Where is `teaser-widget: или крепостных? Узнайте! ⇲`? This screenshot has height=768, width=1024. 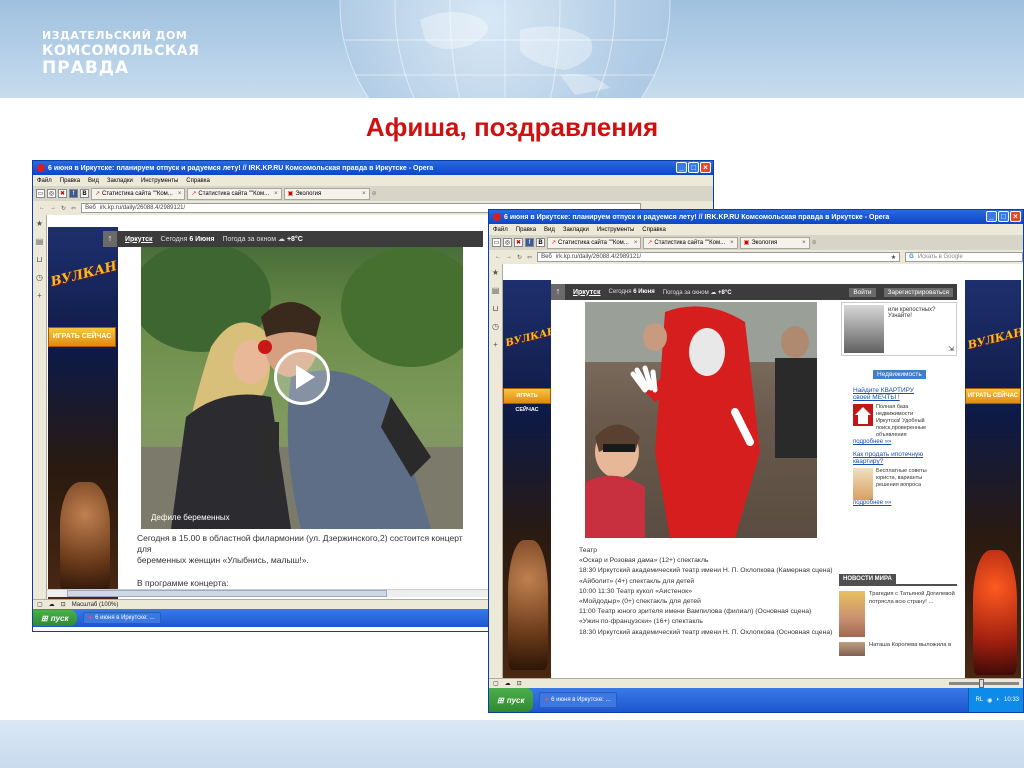 teaser-widget: или крепостных? Узнайте! ⇲ is located at coordinates (899, 329).